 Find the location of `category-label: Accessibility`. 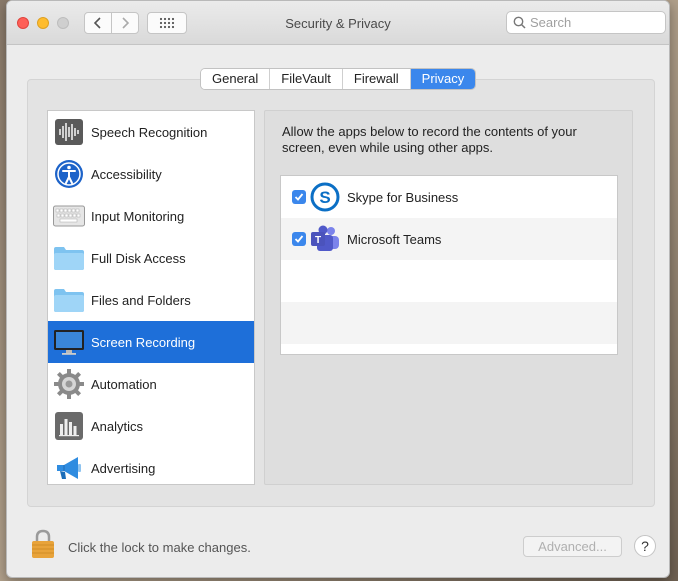

category-label: Accessibility is located at coordinates (126, 174).